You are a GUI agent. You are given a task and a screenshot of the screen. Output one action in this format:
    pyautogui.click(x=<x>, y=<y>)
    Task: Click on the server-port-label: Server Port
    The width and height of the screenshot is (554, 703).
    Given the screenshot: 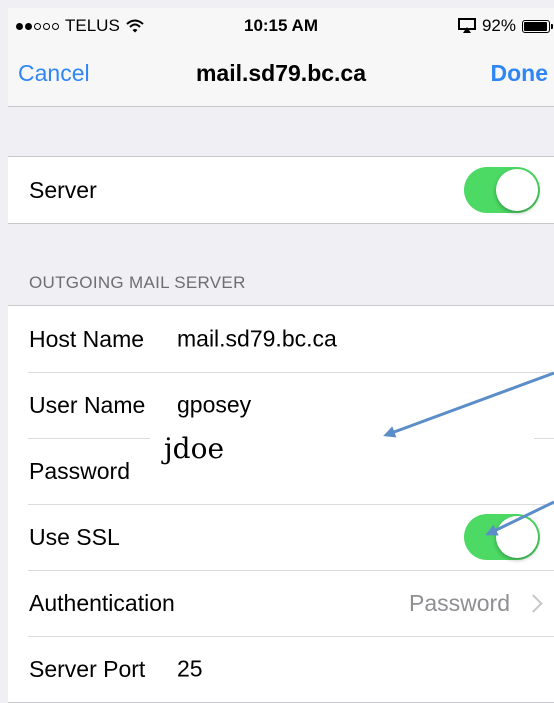 What is the action you would take?
    pyautogui.click(x=87, y=668)
    